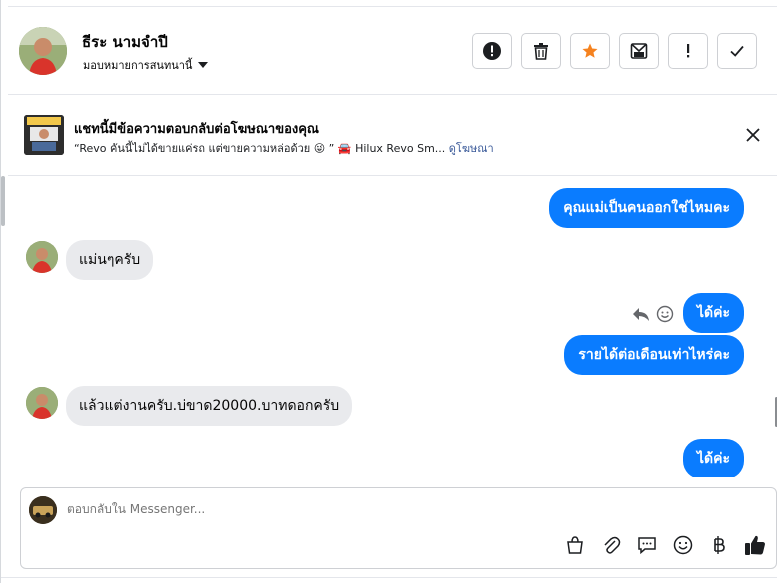 The width and height of the screenshot is (777, 583). Describe the element at coordinates (43, 510) in the screenshot. I see `page-avatar` at that location.